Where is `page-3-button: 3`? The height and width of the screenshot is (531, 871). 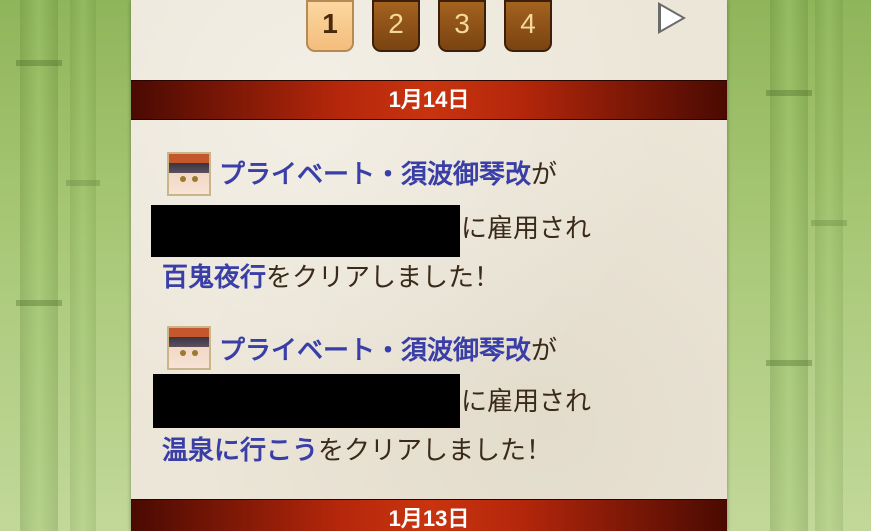
page-3-button: 3 is located at coordinates (462, 26).